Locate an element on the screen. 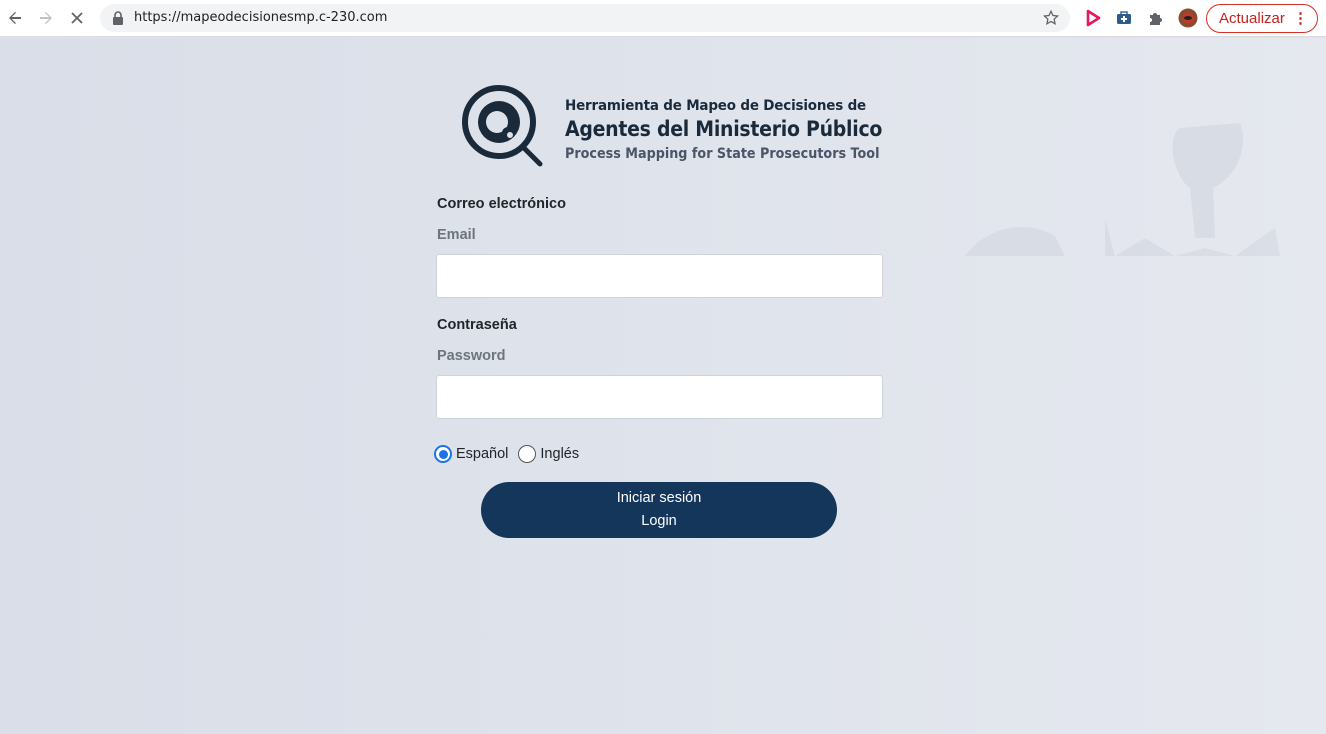 This screenshot has width=1326, height=734. url-text: https://mapeodecisionesmp.c-230.com is located at coordinates (261, 17).